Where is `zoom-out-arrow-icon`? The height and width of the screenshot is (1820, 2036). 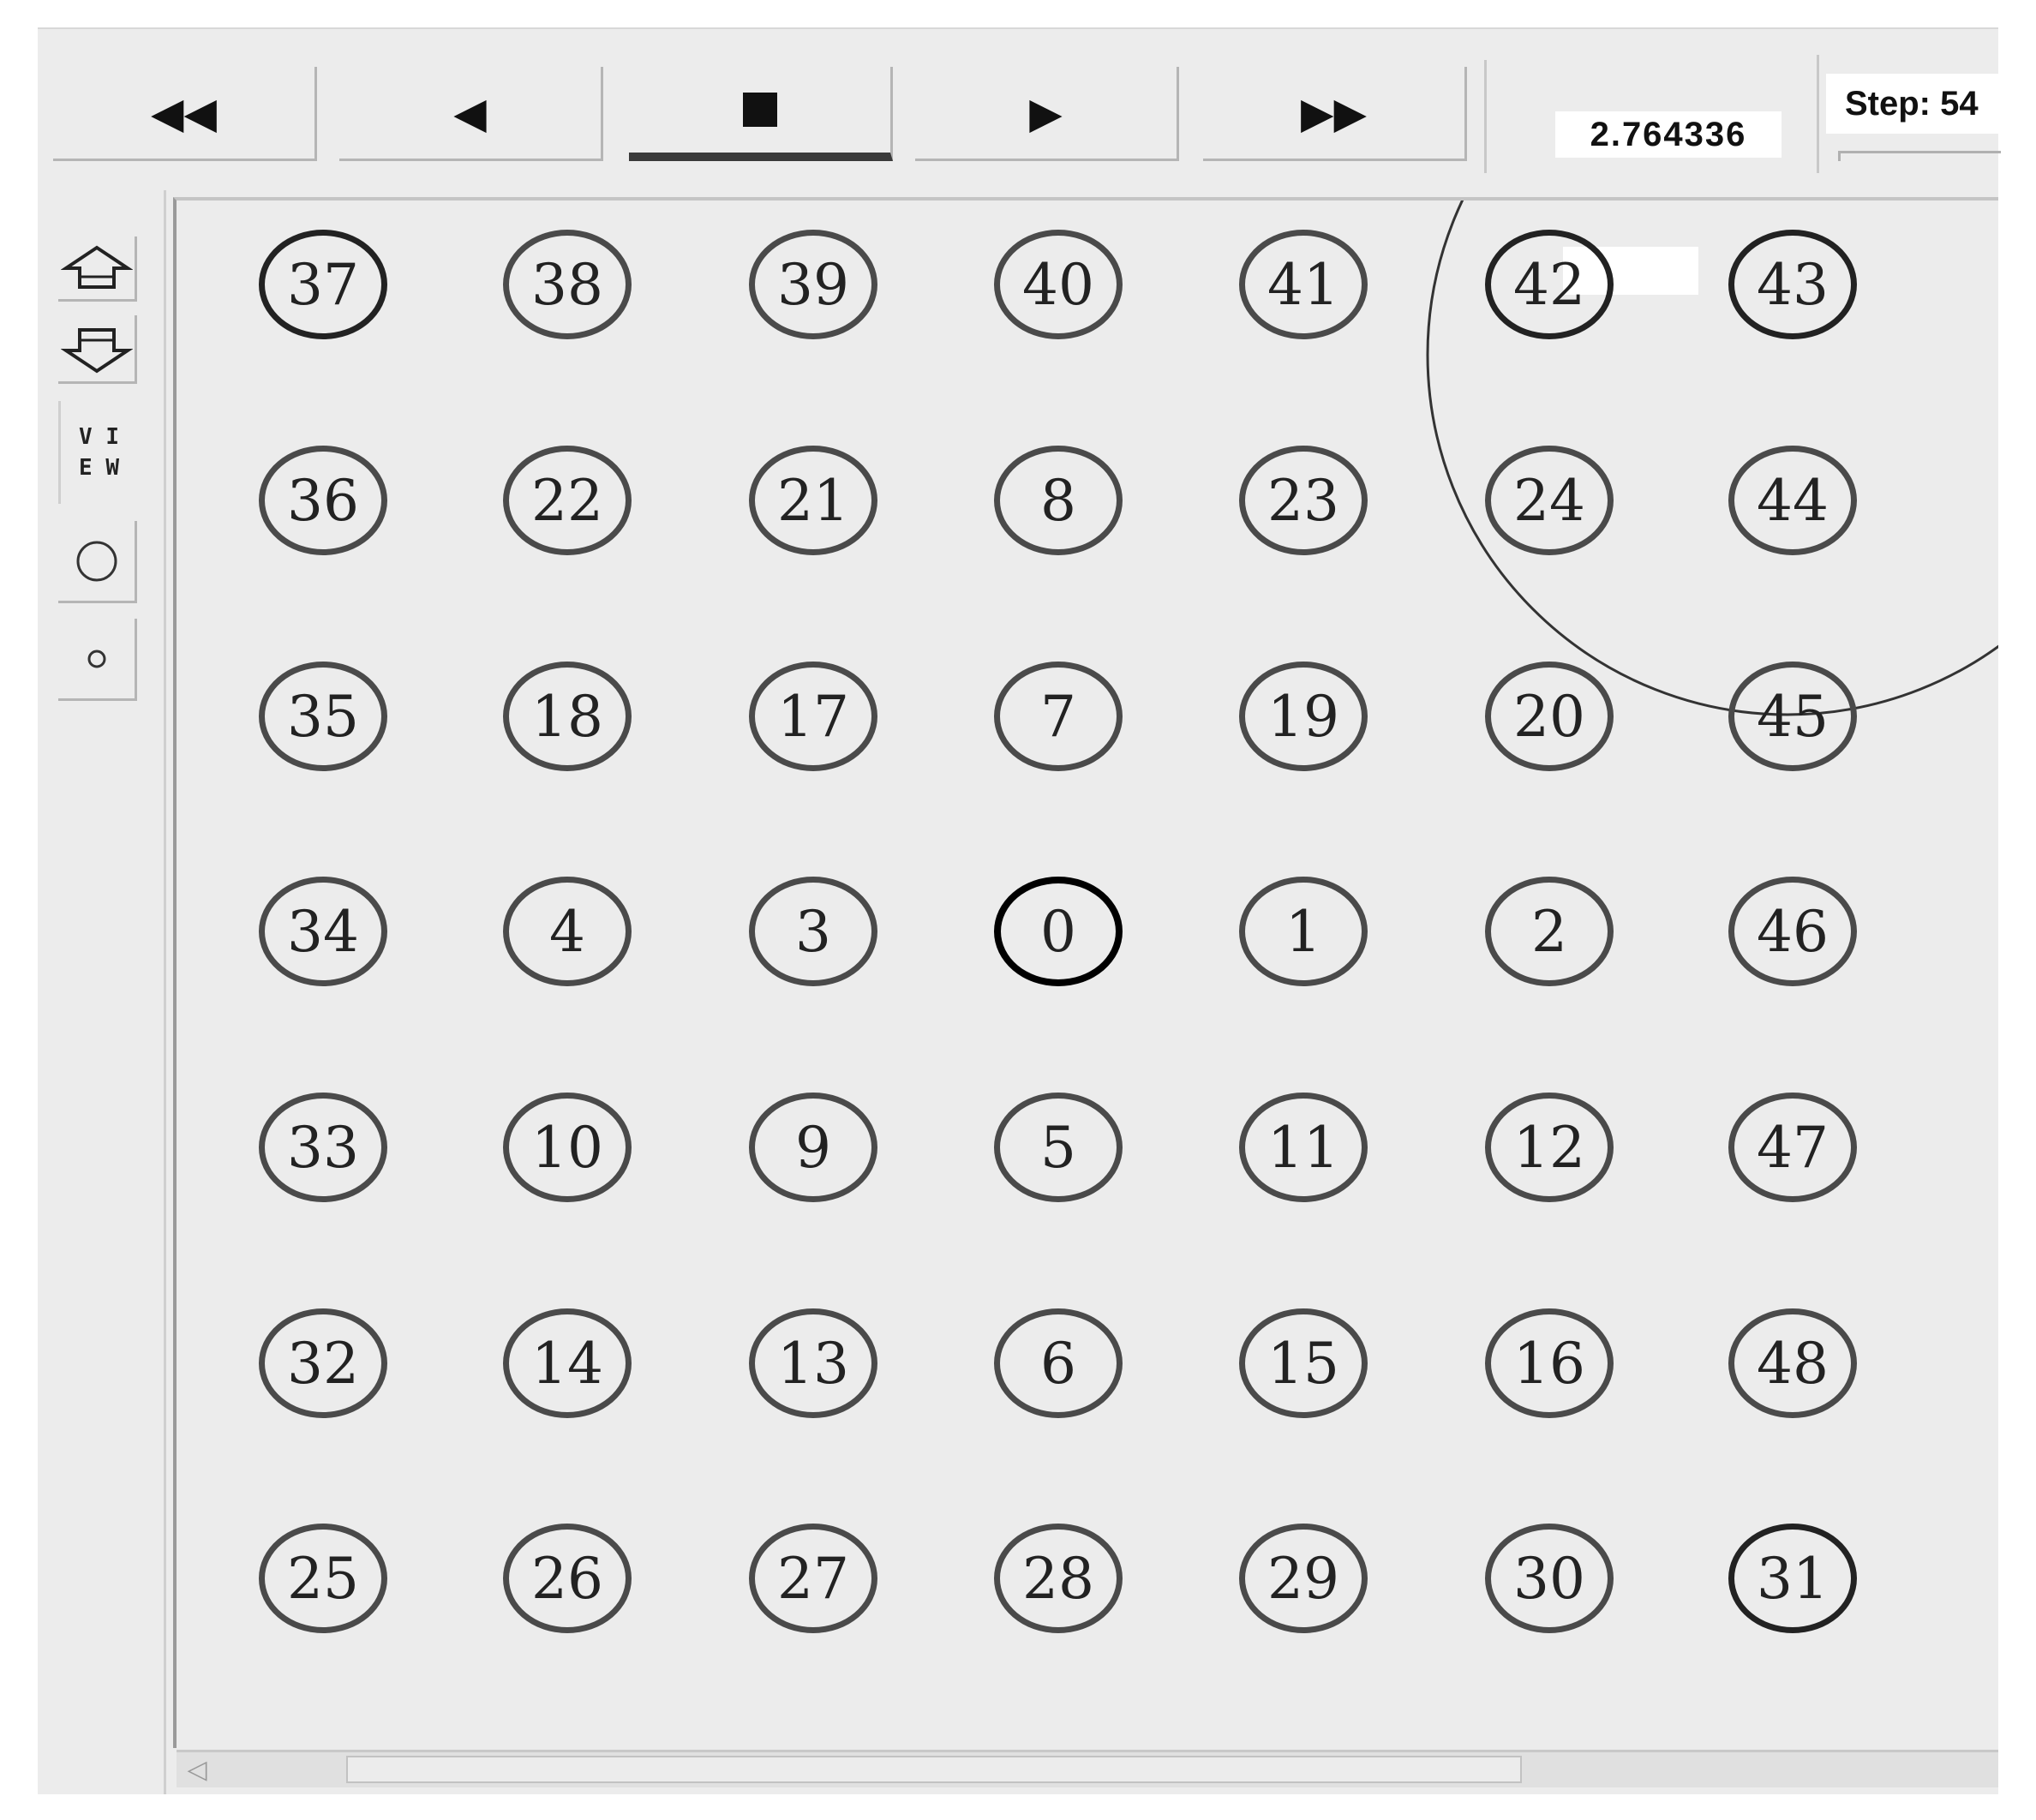
zoom-out-arrow-icon is located at coordinates (96, 350).